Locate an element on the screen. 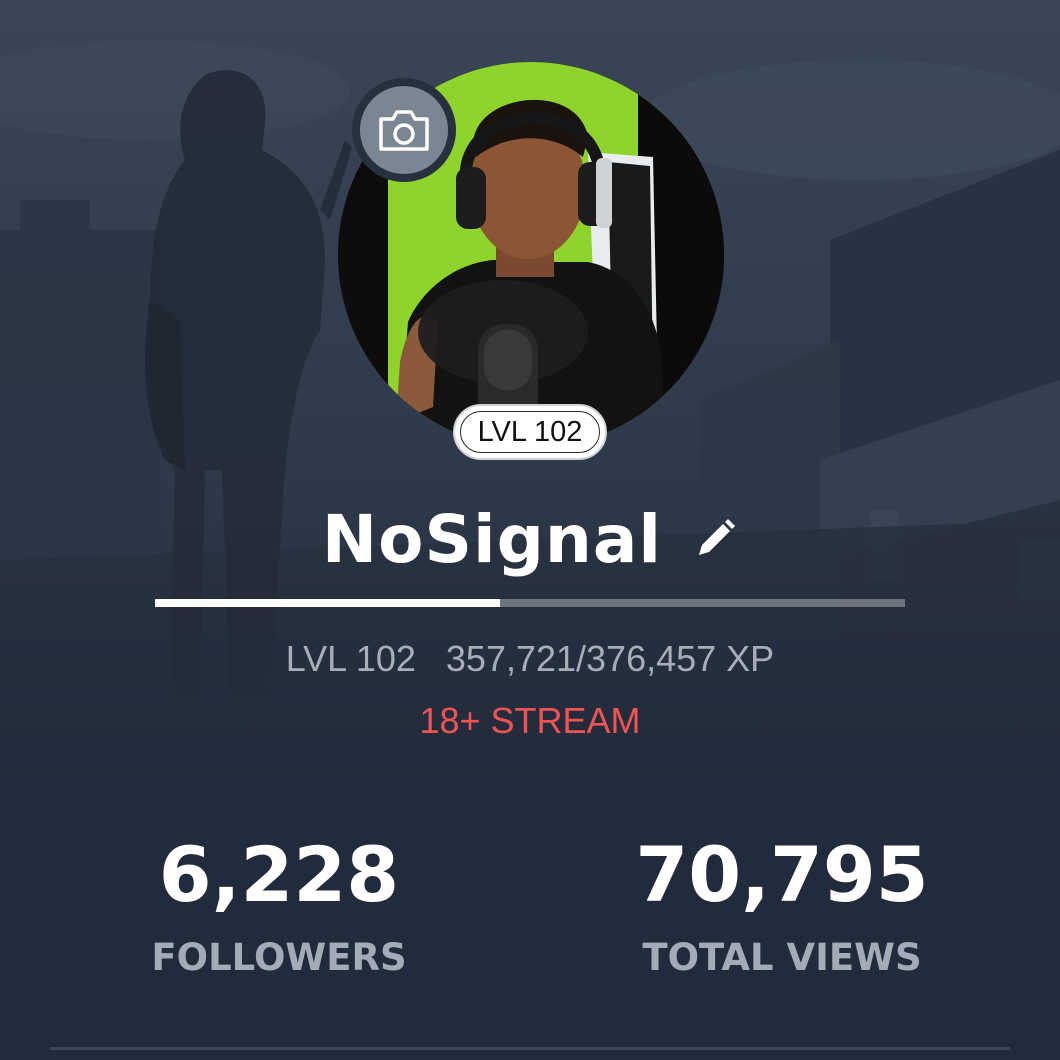 The height and width of the screenshot is (1060, 1060). level-badge-label: LVL 102 is located at coordinates (530, 432).